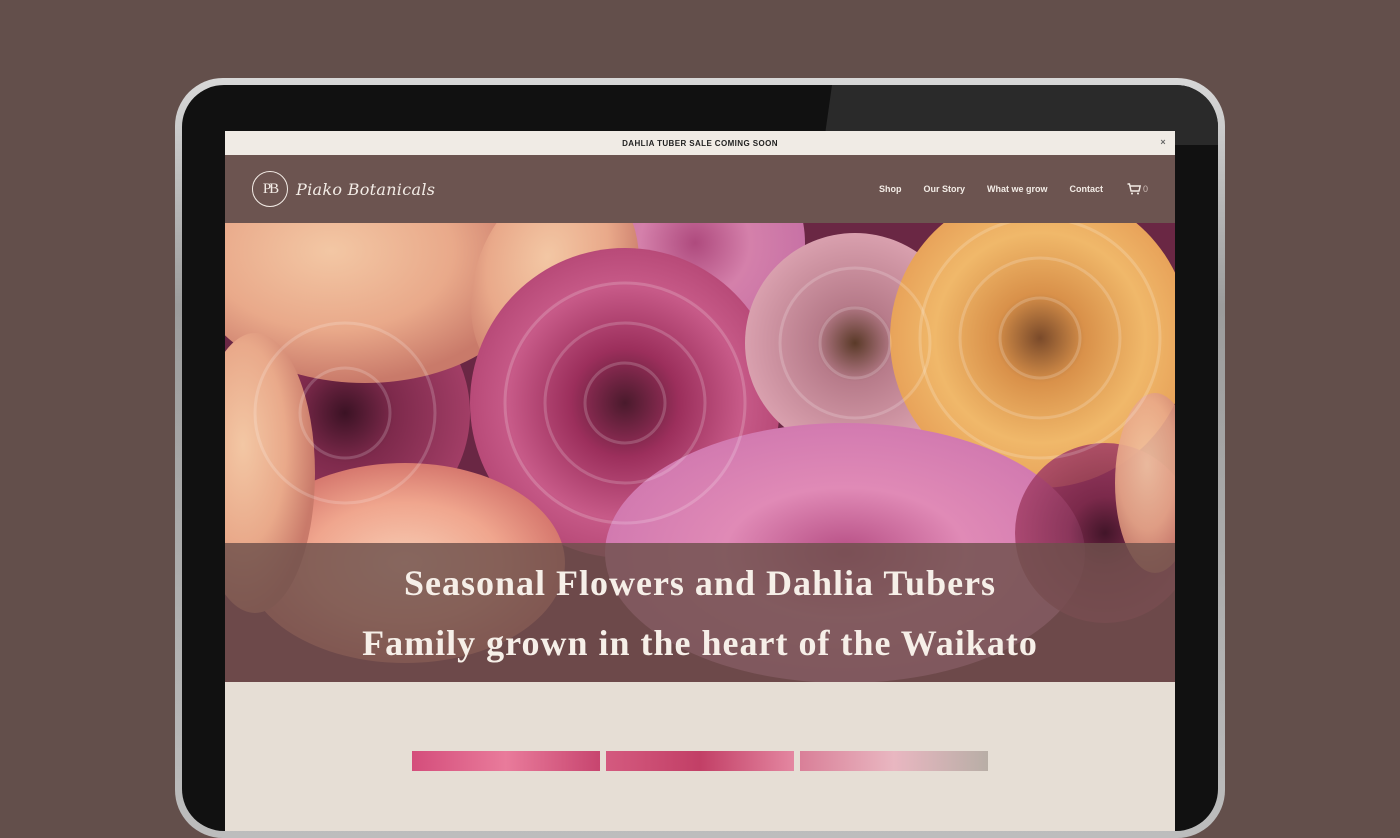  Describe the element at coordinates (1017, 189) in the screenshot. I see `nav-what-we-grow: What we grow` at that location.